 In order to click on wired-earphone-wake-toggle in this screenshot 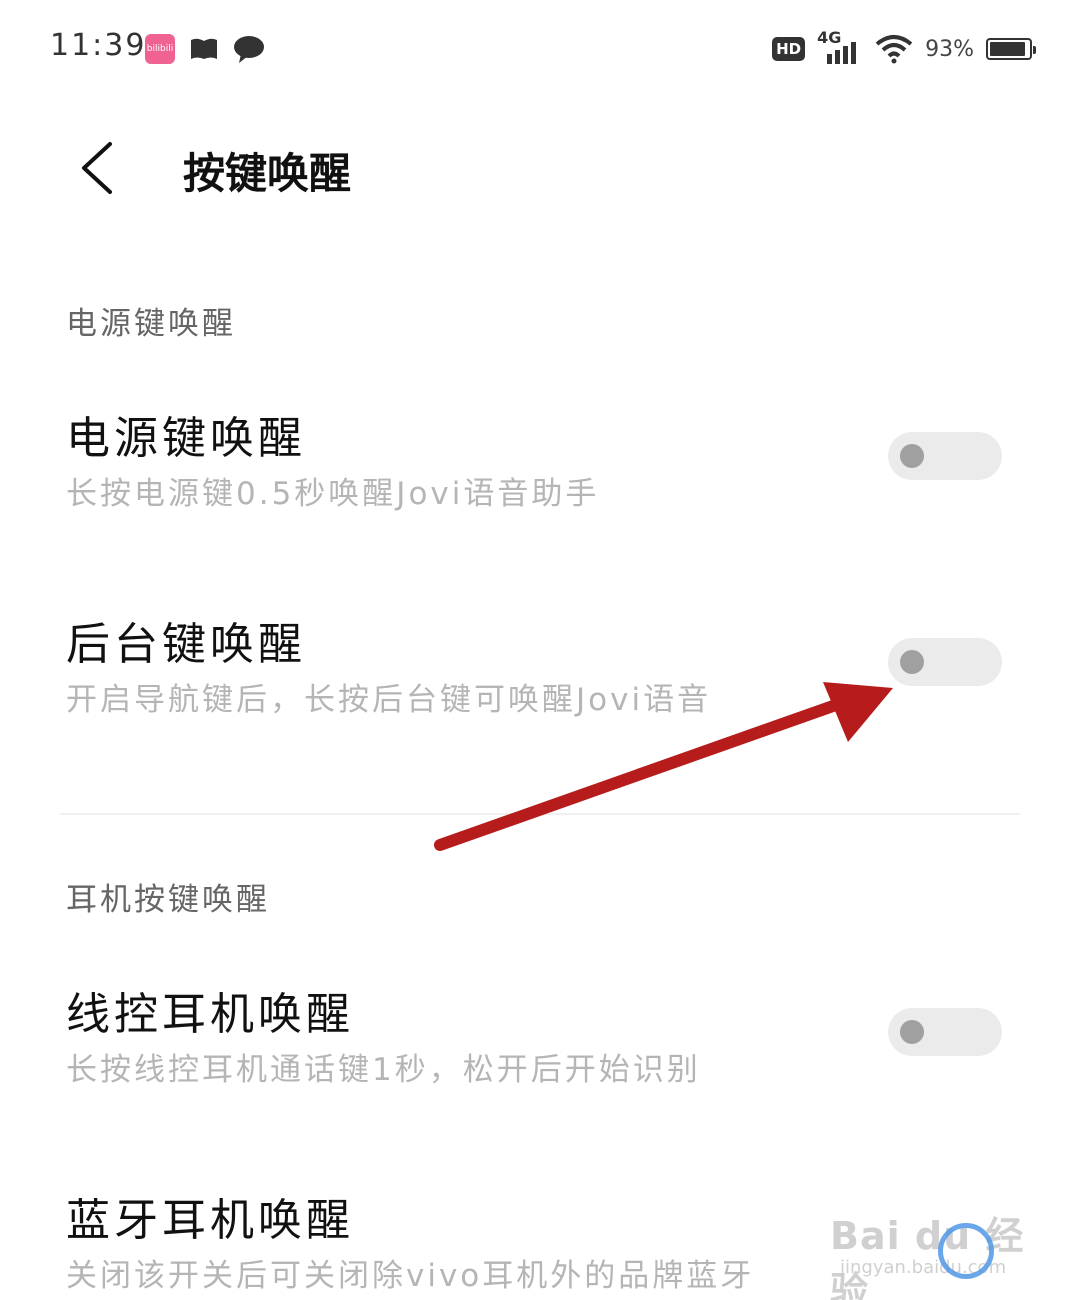, I will do `click(945, 1032)`.